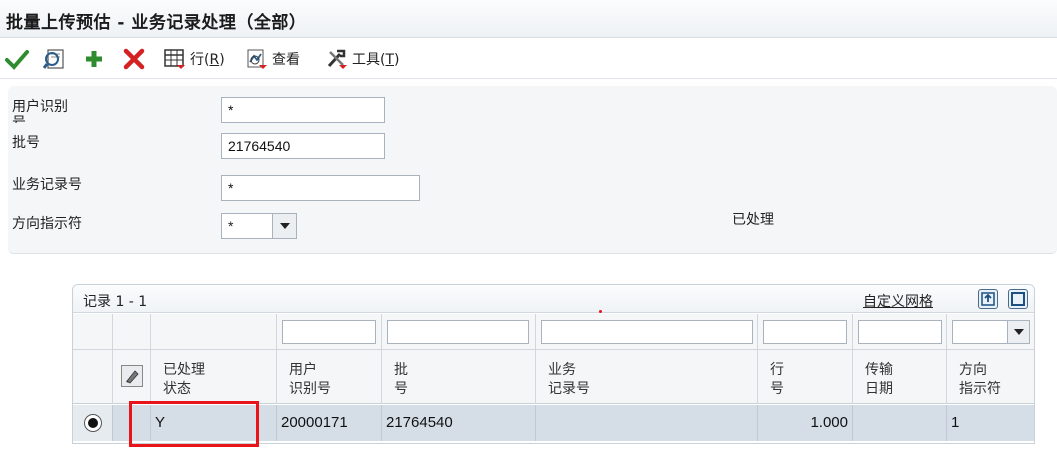 The height and width of the screenshot is (453, 1057). I want to click on radio-selected-dot, so click(93, 423).